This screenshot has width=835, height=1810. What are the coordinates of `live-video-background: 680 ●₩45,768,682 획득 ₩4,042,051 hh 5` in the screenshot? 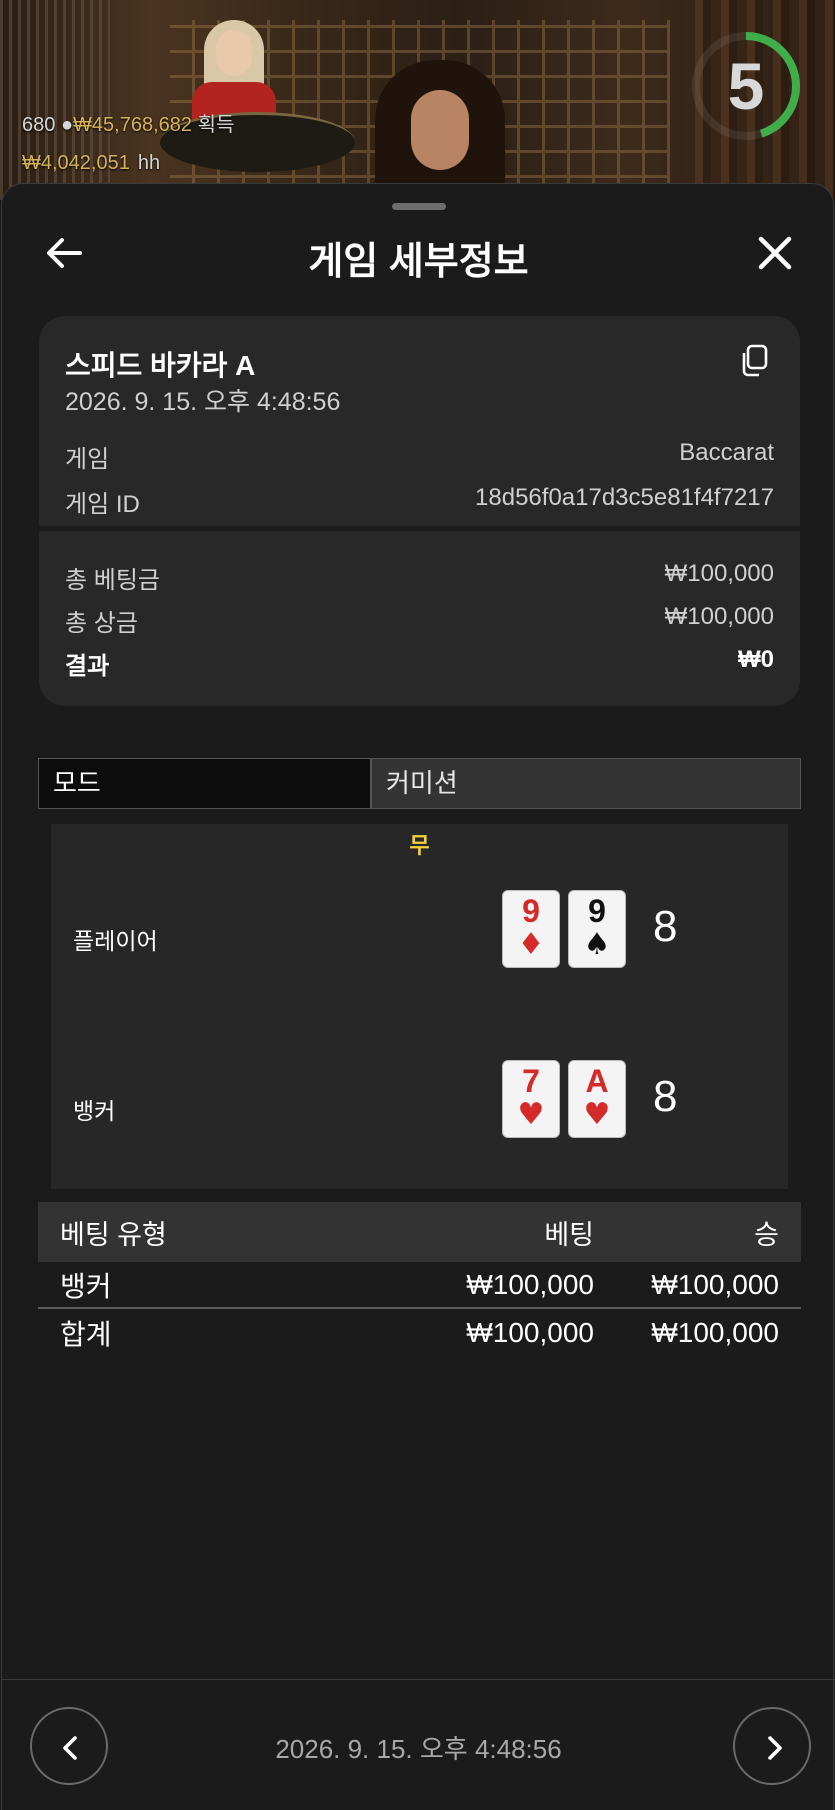 It's located at (417, 100).